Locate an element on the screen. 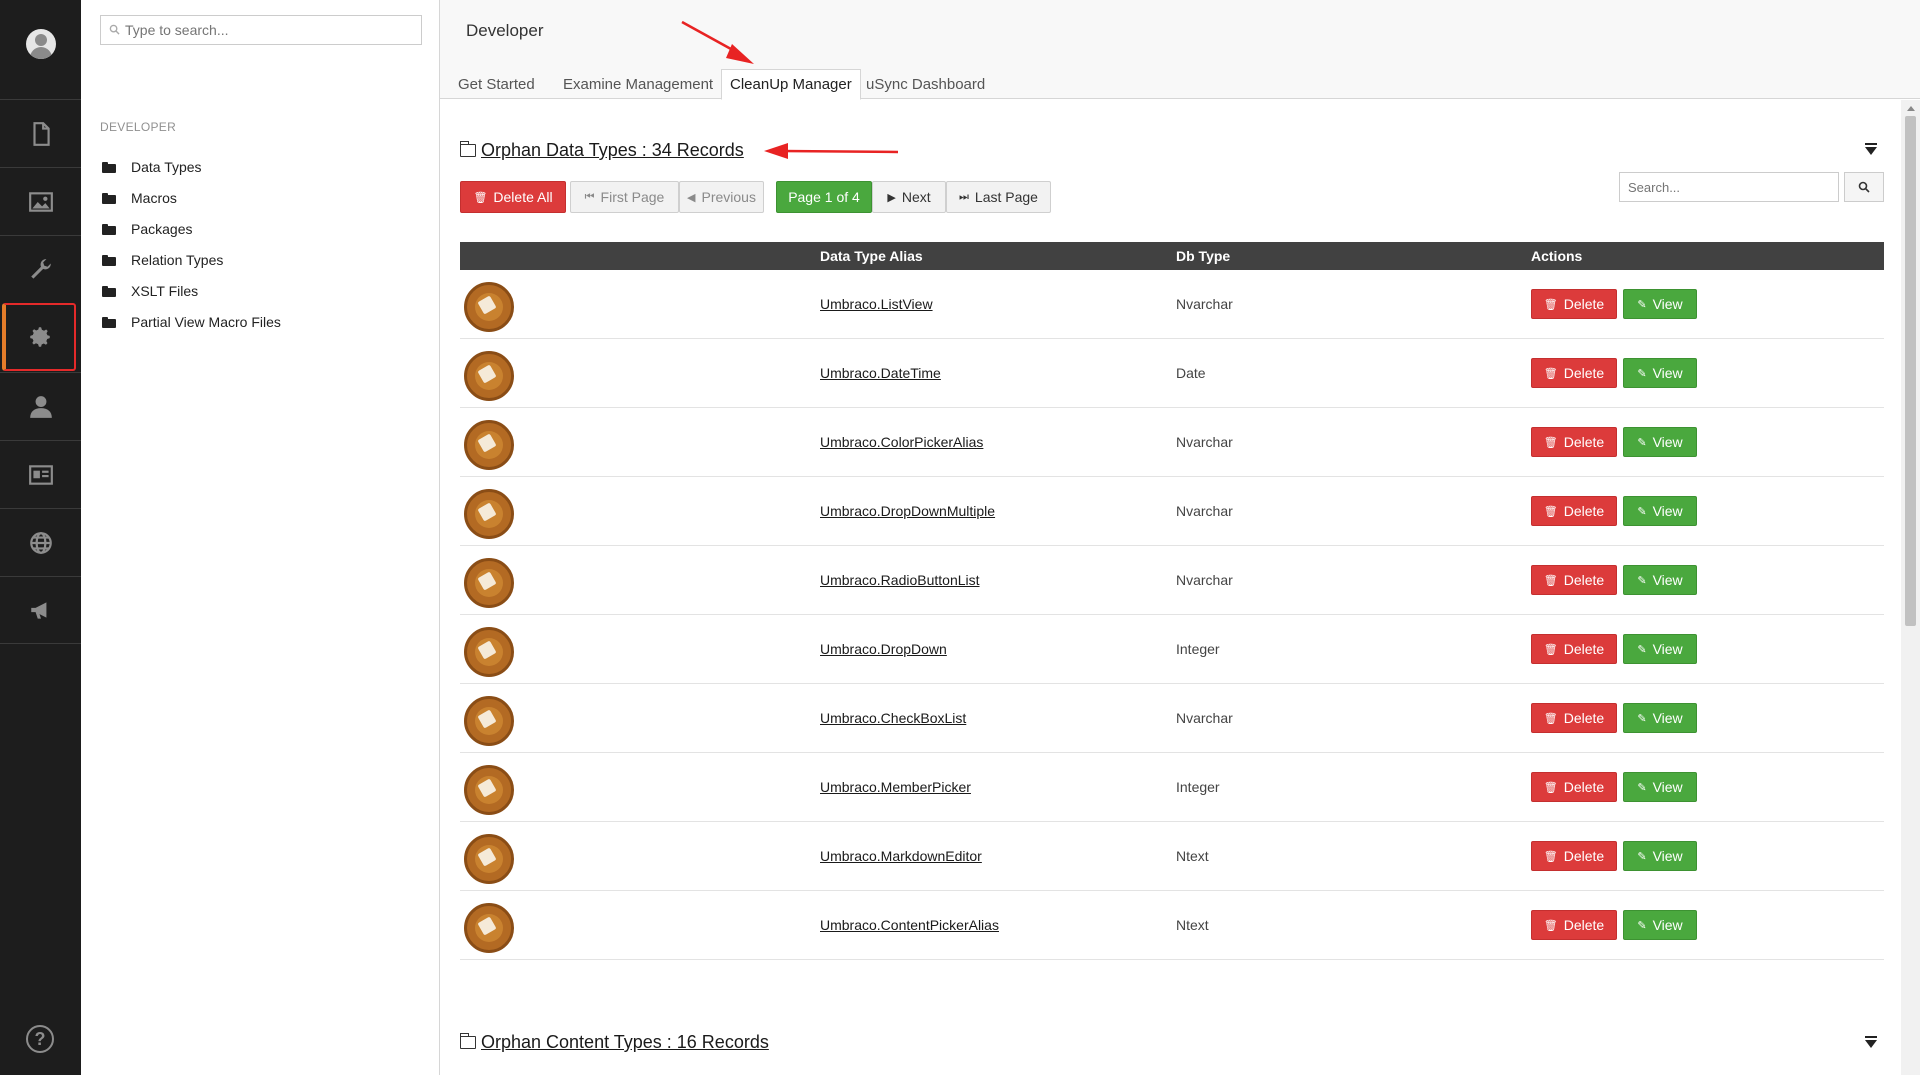  tree-search-box is located at coordinates (261, 30).